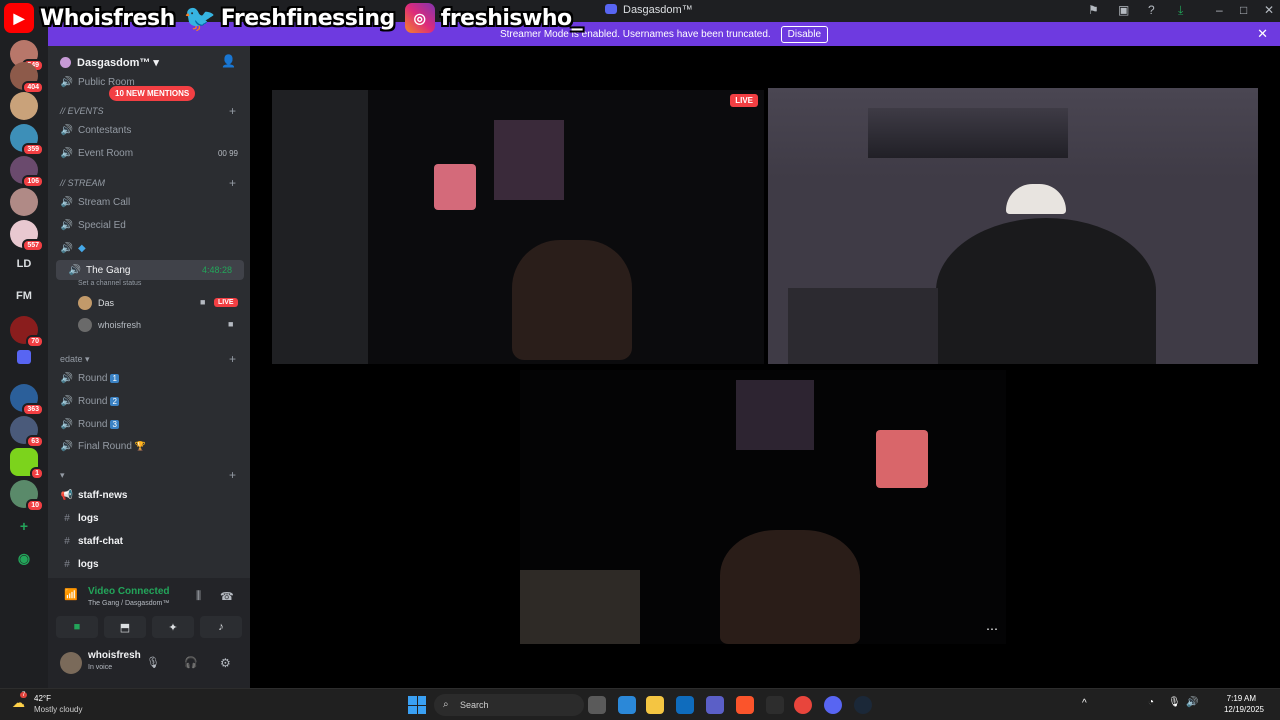 This screenshot has height=720, width=1280. What do you see at coordinates (119, 325) in the screenshot?
I see `voice-member-whoisfresh: whoisfresh` at bounding box center [119, 325].